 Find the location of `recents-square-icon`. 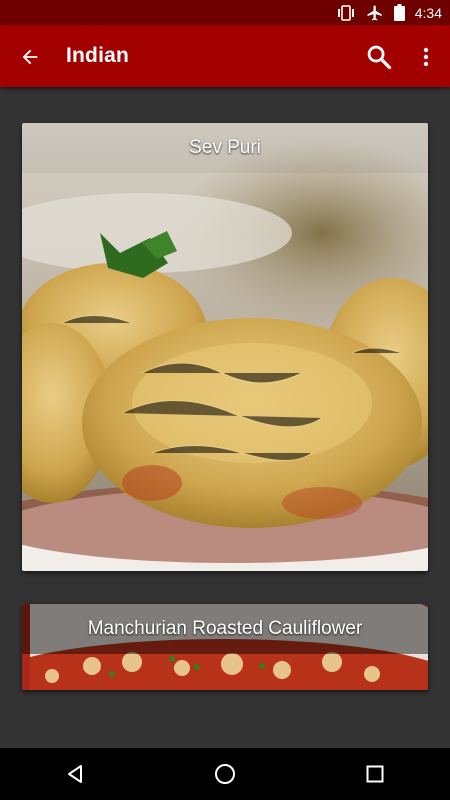

recents-square-icon is located at coordinates (375, 774).